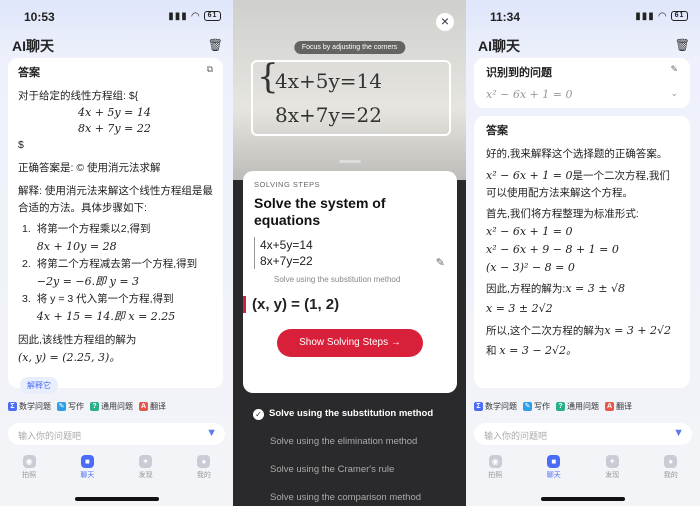 The width and height of the screenshot is (700, 506). Describe the element at coordinates (39, 17) in the screenshot. I see `clock: 10:53` at that location.